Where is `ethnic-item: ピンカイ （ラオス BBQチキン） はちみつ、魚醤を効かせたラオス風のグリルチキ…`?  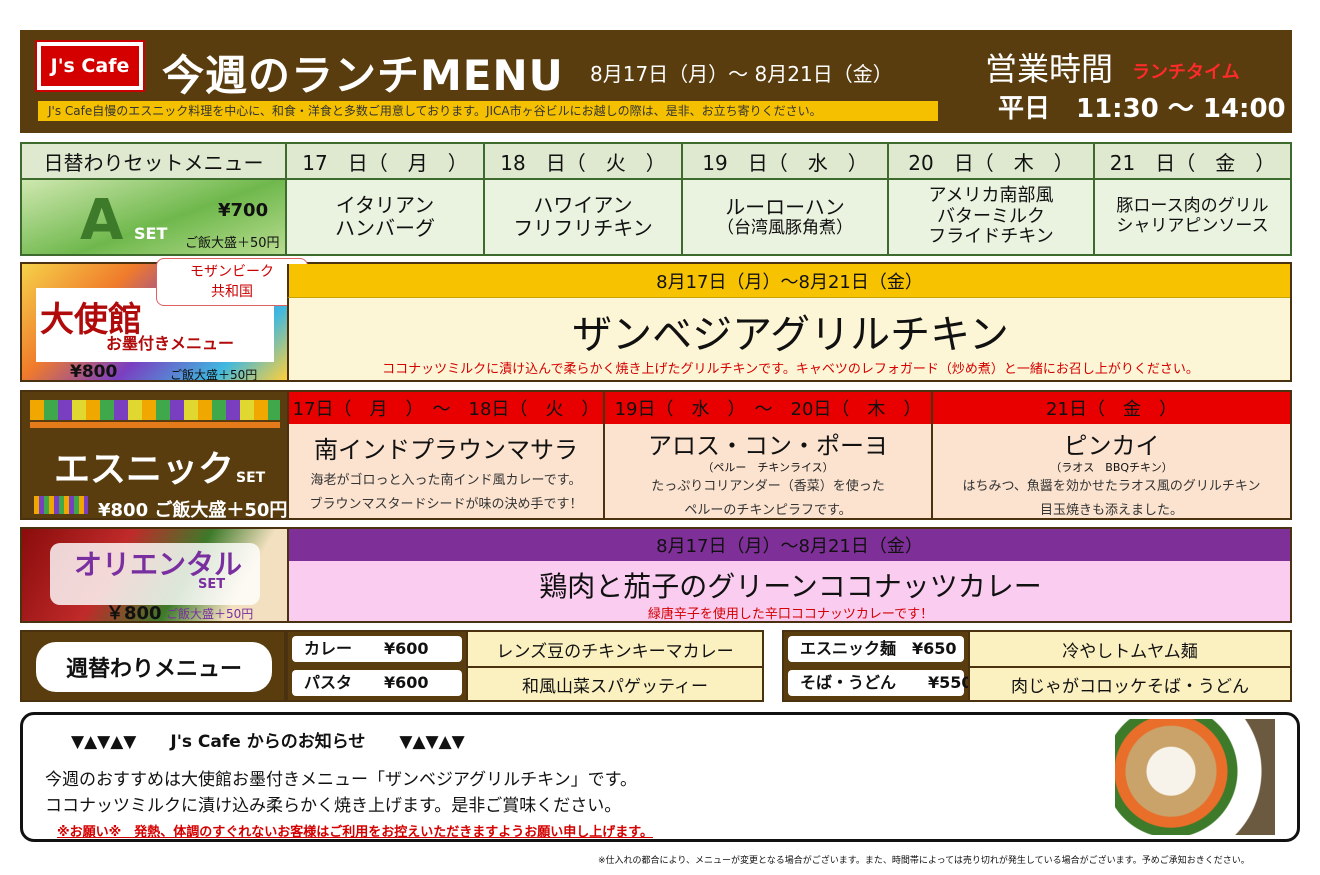
ethnic-item: ピンカイ （ラオス BBQチキン） はちみつ、魚醤を効かせたラオス風のグリルチキ… is located at coordinates (1110, 471).